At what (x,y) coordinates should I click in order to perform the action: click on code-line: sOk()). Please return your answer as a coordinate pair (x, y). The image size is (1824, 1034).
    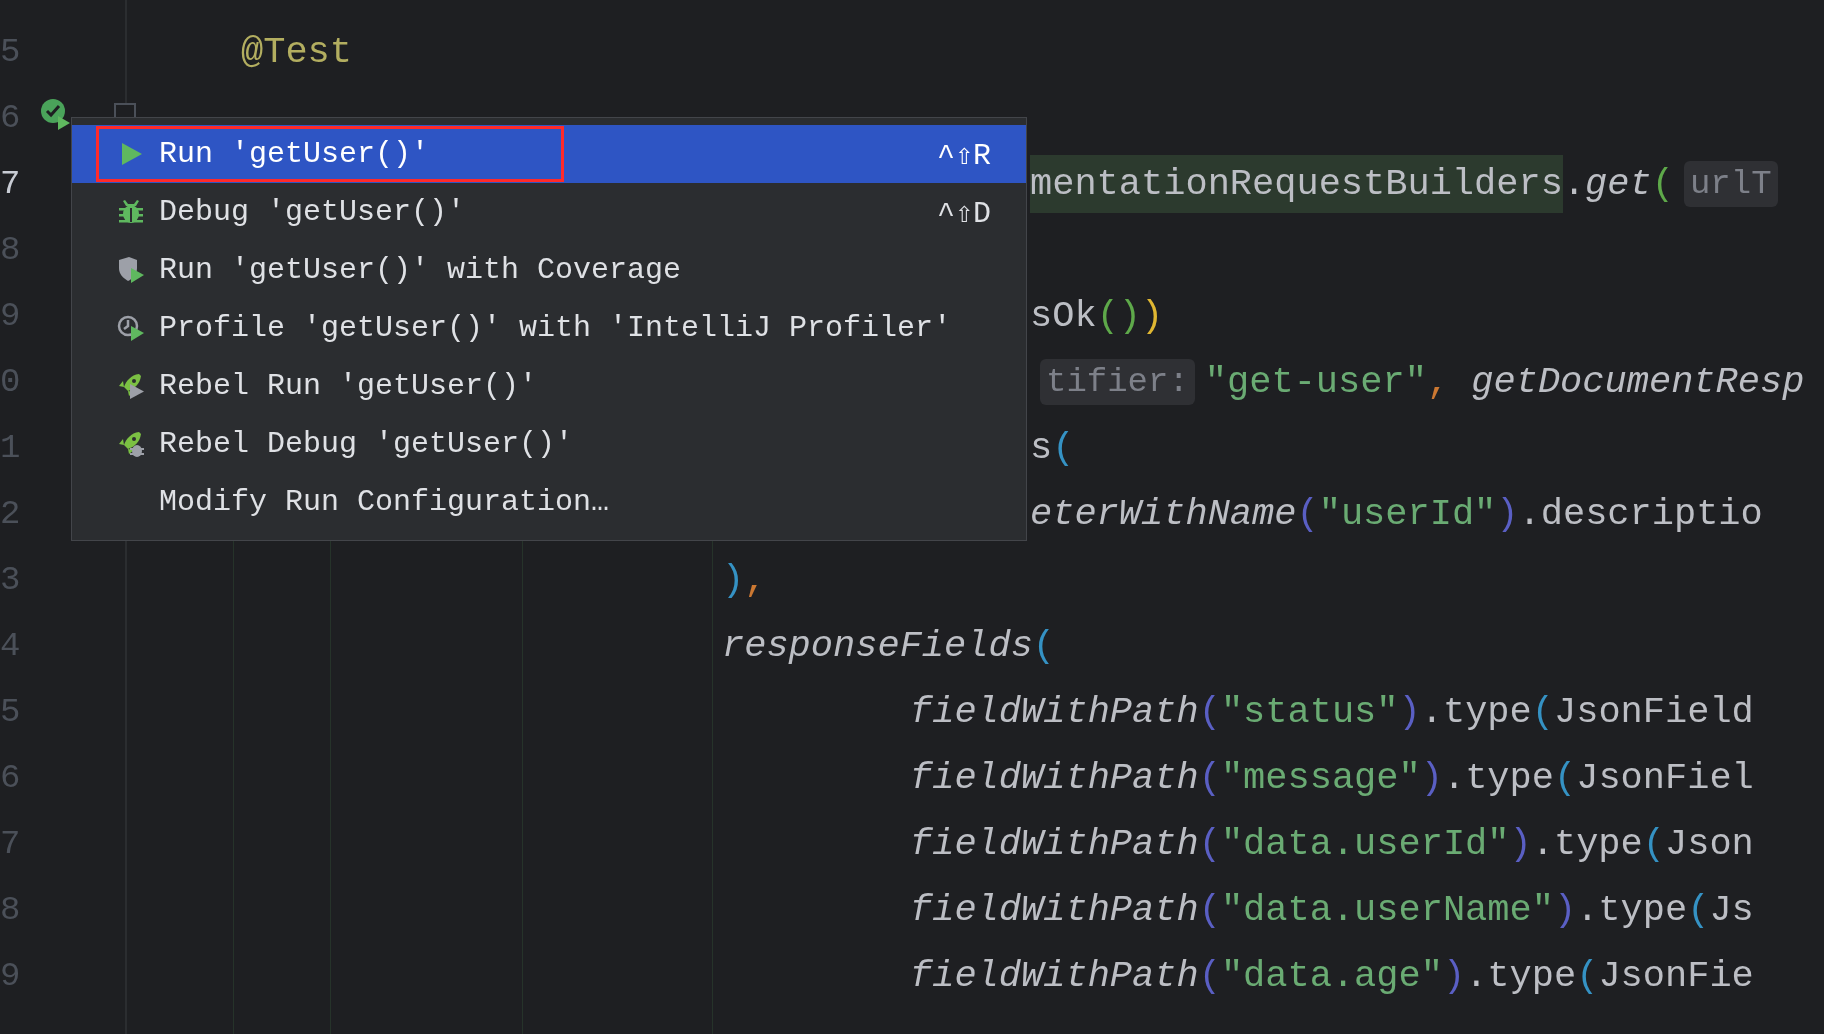
    Looking at the image, I should click on (1097, 316).